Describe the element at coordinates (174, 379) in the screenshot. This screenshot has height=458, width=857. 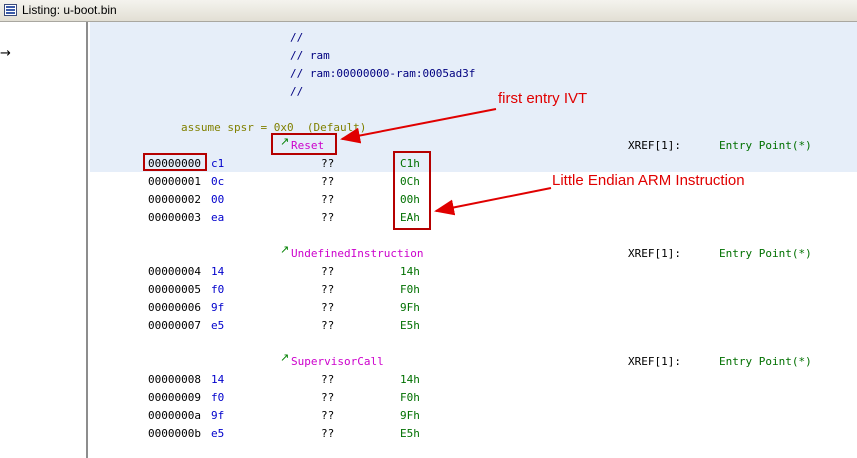
I see `address: 00000008` at that location.